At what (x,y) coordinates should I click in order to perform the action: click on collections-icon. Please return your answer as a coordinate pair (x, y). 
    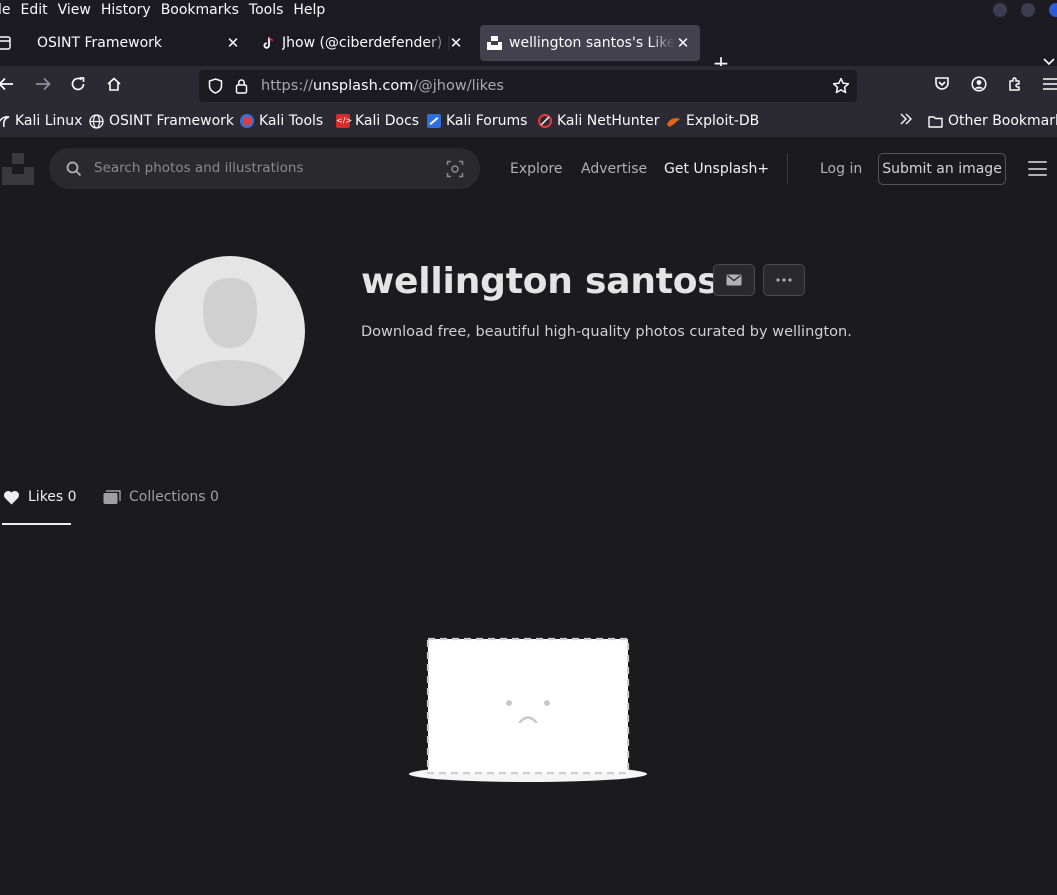
    Looking at the image, I should click on (112, 496).